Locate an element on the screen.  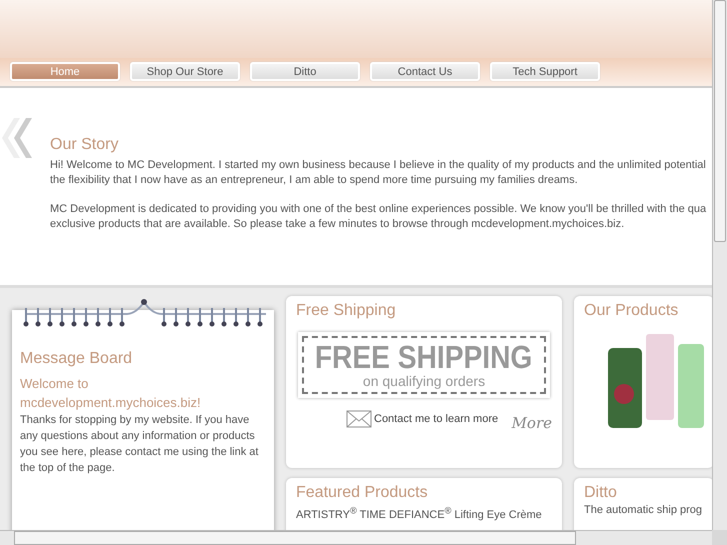
story-title: Our Story is located at coordinates (85, 145).